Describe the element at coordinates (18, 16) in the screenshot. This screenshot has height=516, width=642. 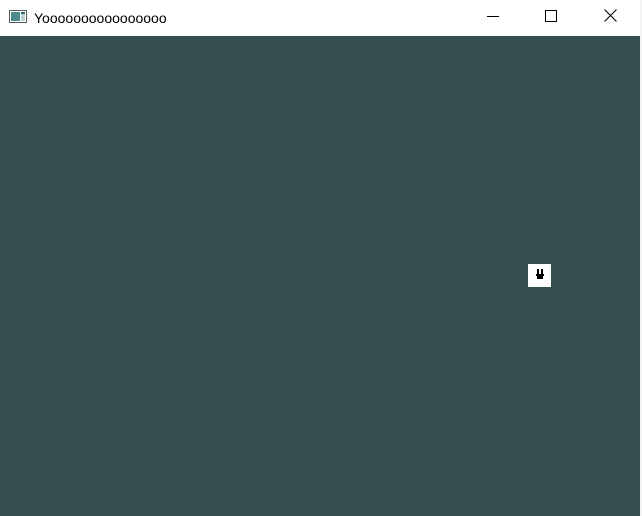
I see `app-window-icon` at that location.